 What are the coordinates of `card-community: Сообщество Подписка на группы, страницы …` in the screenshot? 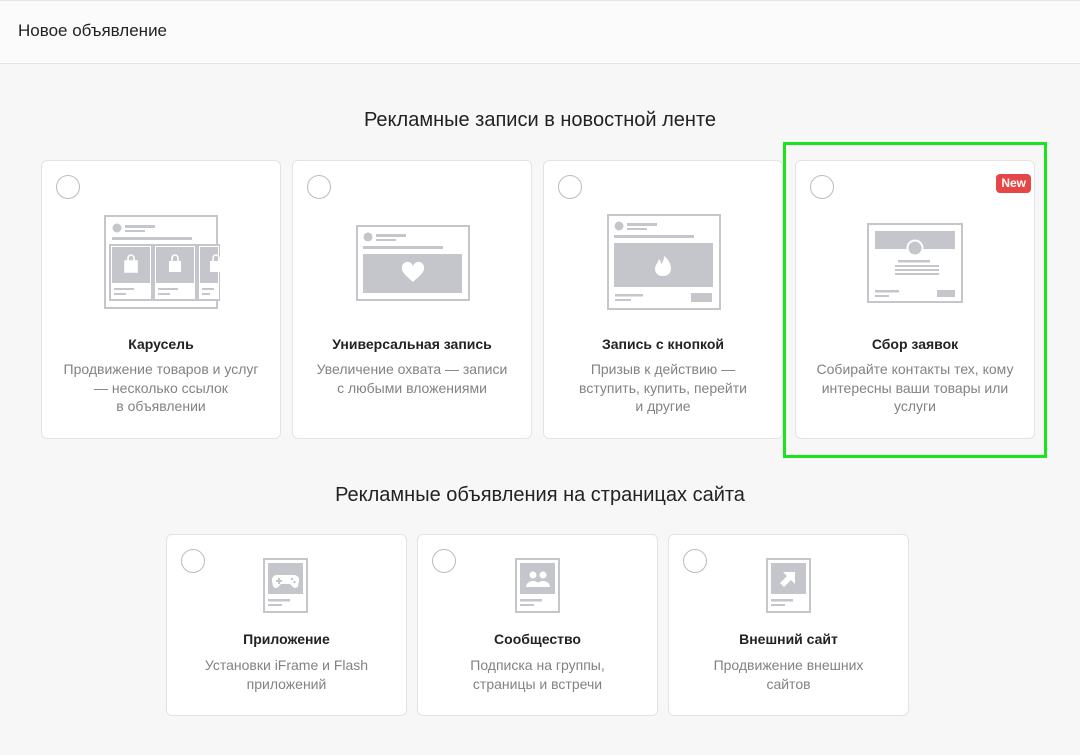 It's located at (537, 625).